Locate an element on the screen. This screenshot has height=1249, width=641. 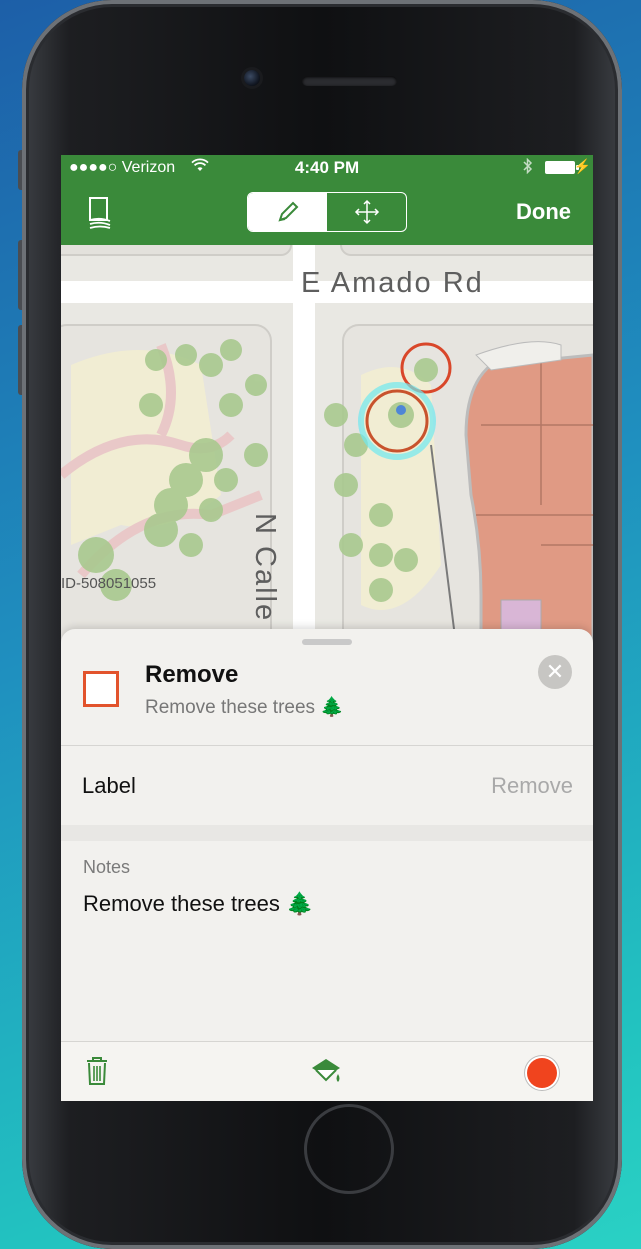
feature-symbol-swatch is located at coordinates (101, 689).